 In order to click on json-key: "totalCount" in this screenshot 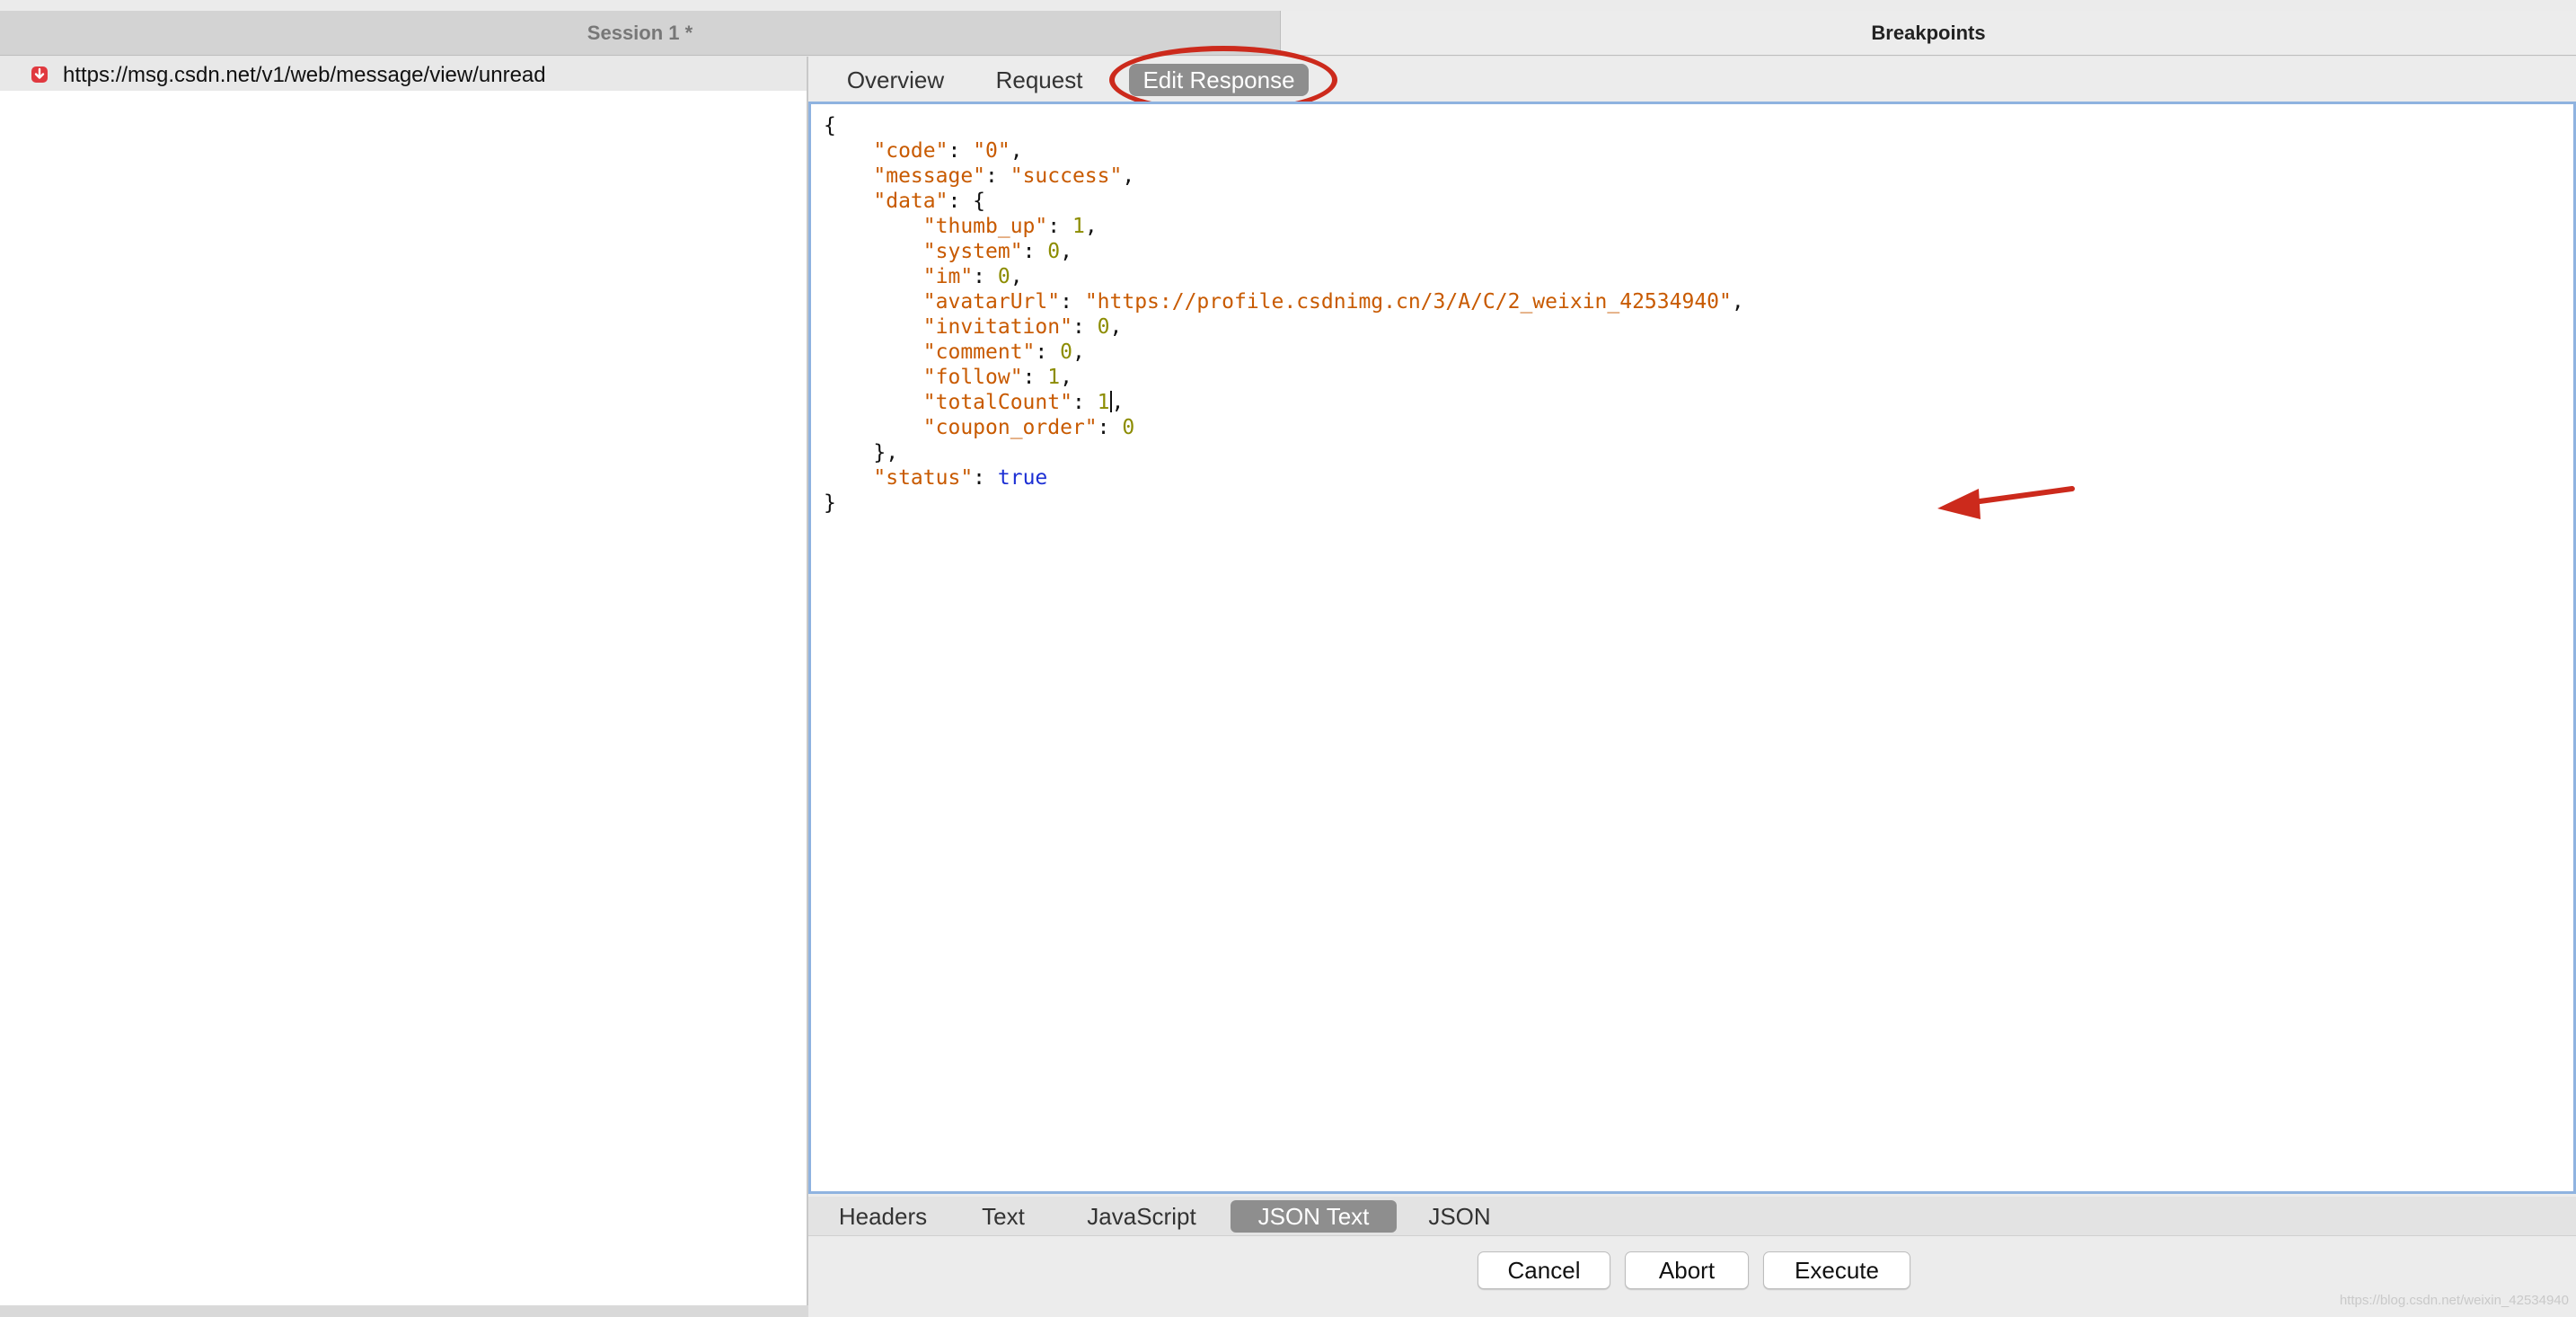, I will do `click(997, 403)`.